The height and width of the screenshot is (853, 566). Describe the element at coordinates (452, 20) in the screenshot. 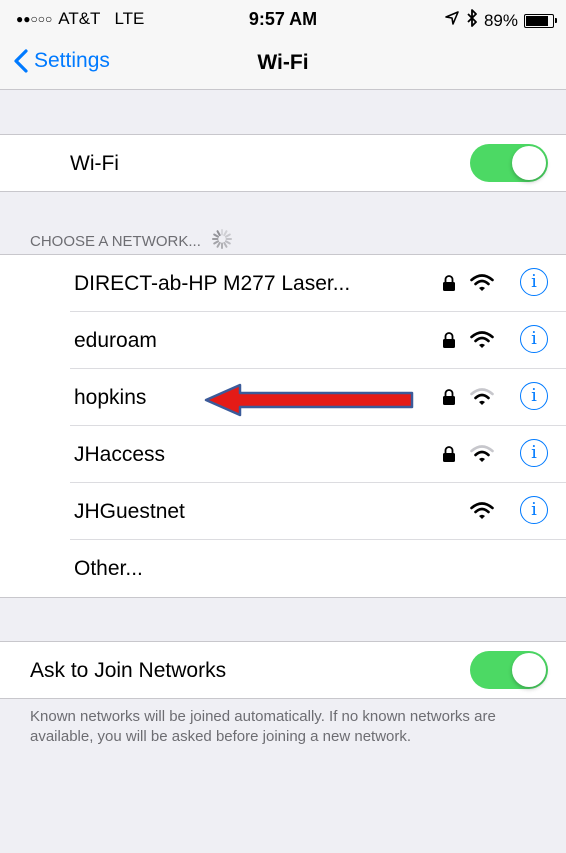

I see `location-arrow-icon` at that location.